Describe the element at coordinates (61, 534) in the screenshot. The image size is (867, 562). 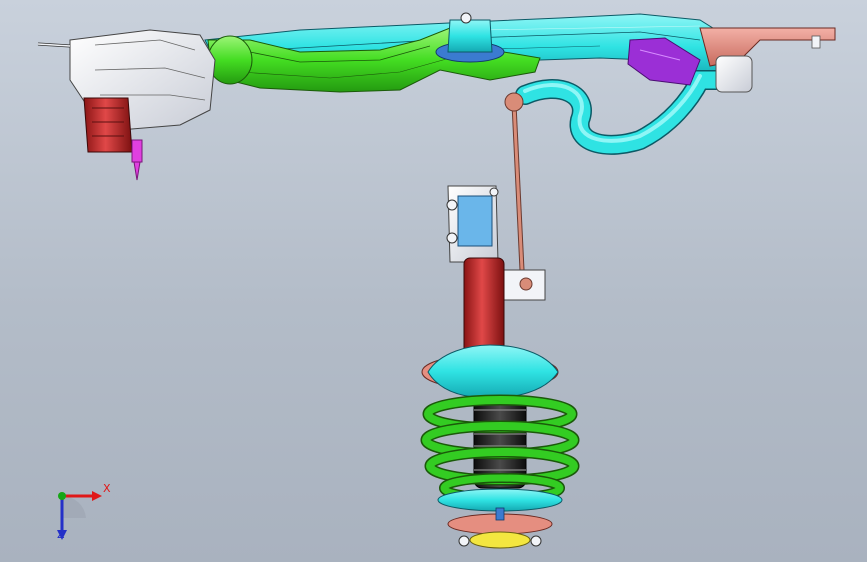
I see `z-axis-label: Z` at that location.